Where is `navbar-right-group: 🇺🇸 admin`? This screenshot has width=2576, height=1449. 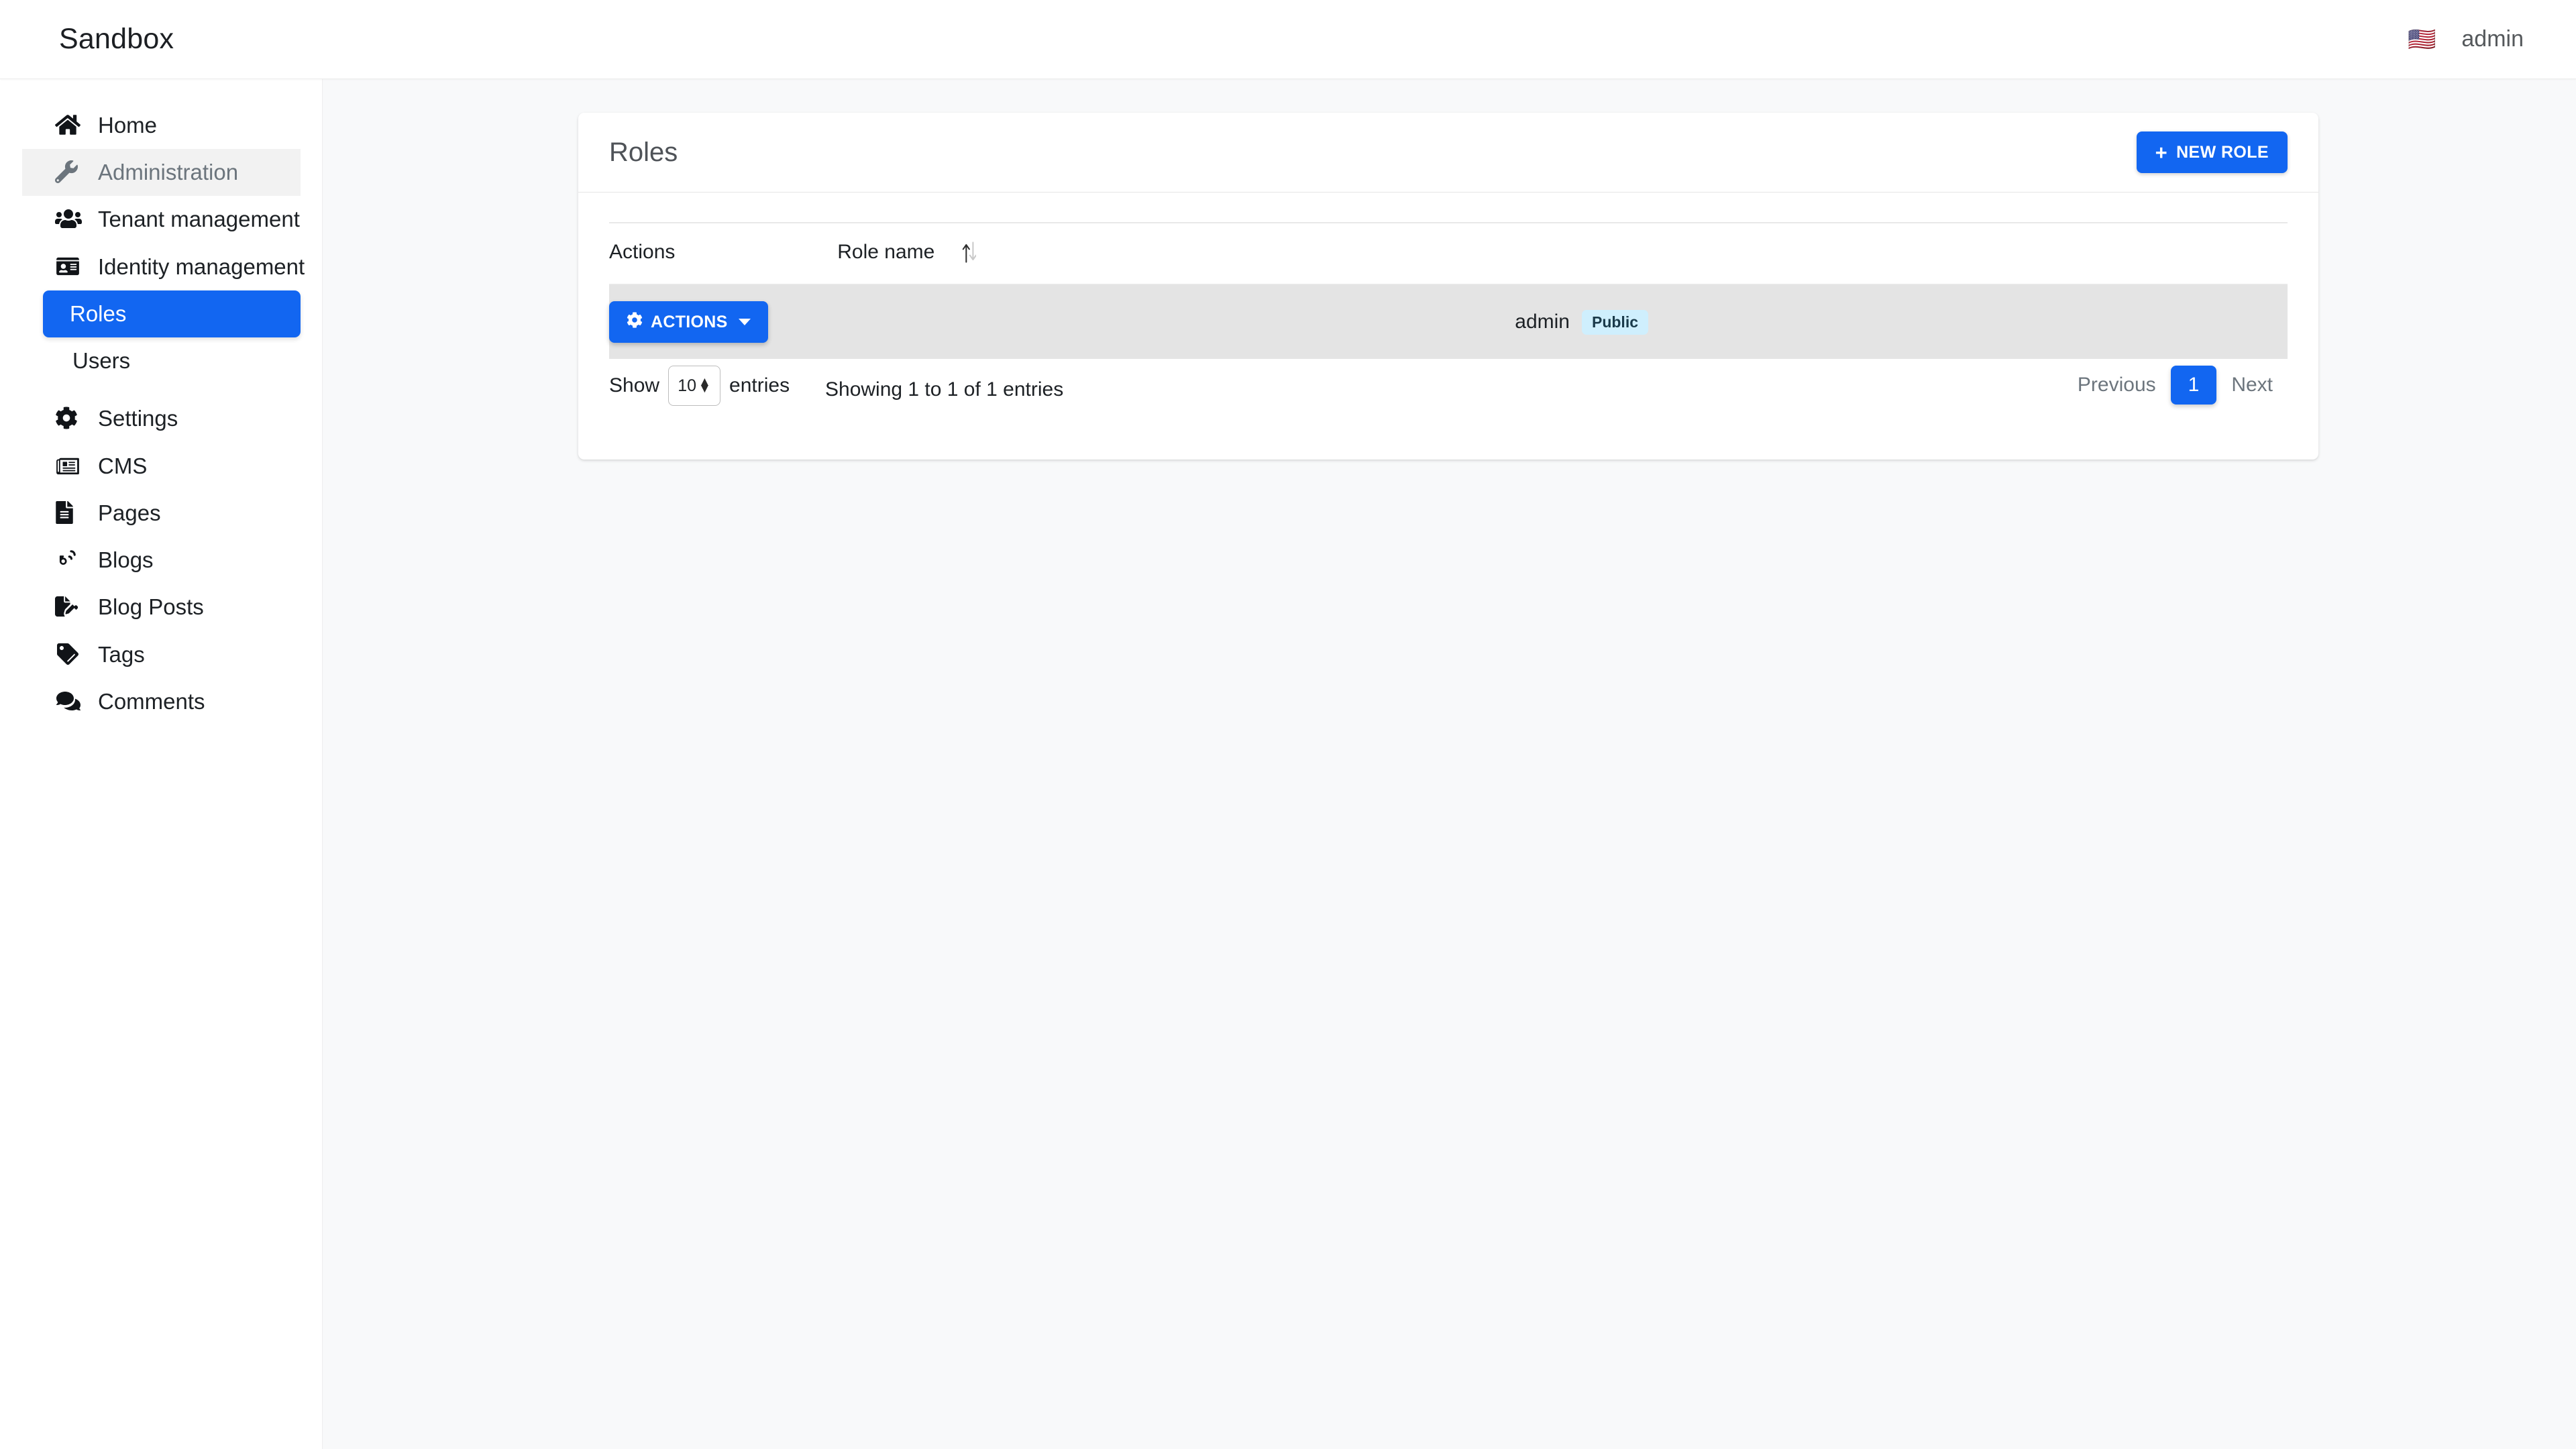 navbar-right-group: 🇺🇸 admin is located at coordinates (2466, 39).